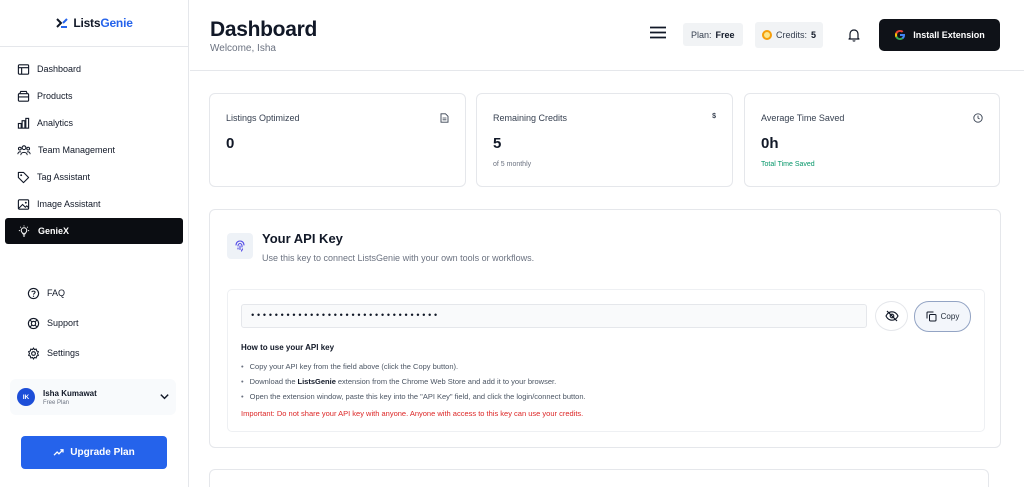 Image resolution: width=1024 pixels, height=487 pixels. What do you see at coordinates (599, 478) in the screenshot?
I see `next-section-card` at bounding box center [599, 478].